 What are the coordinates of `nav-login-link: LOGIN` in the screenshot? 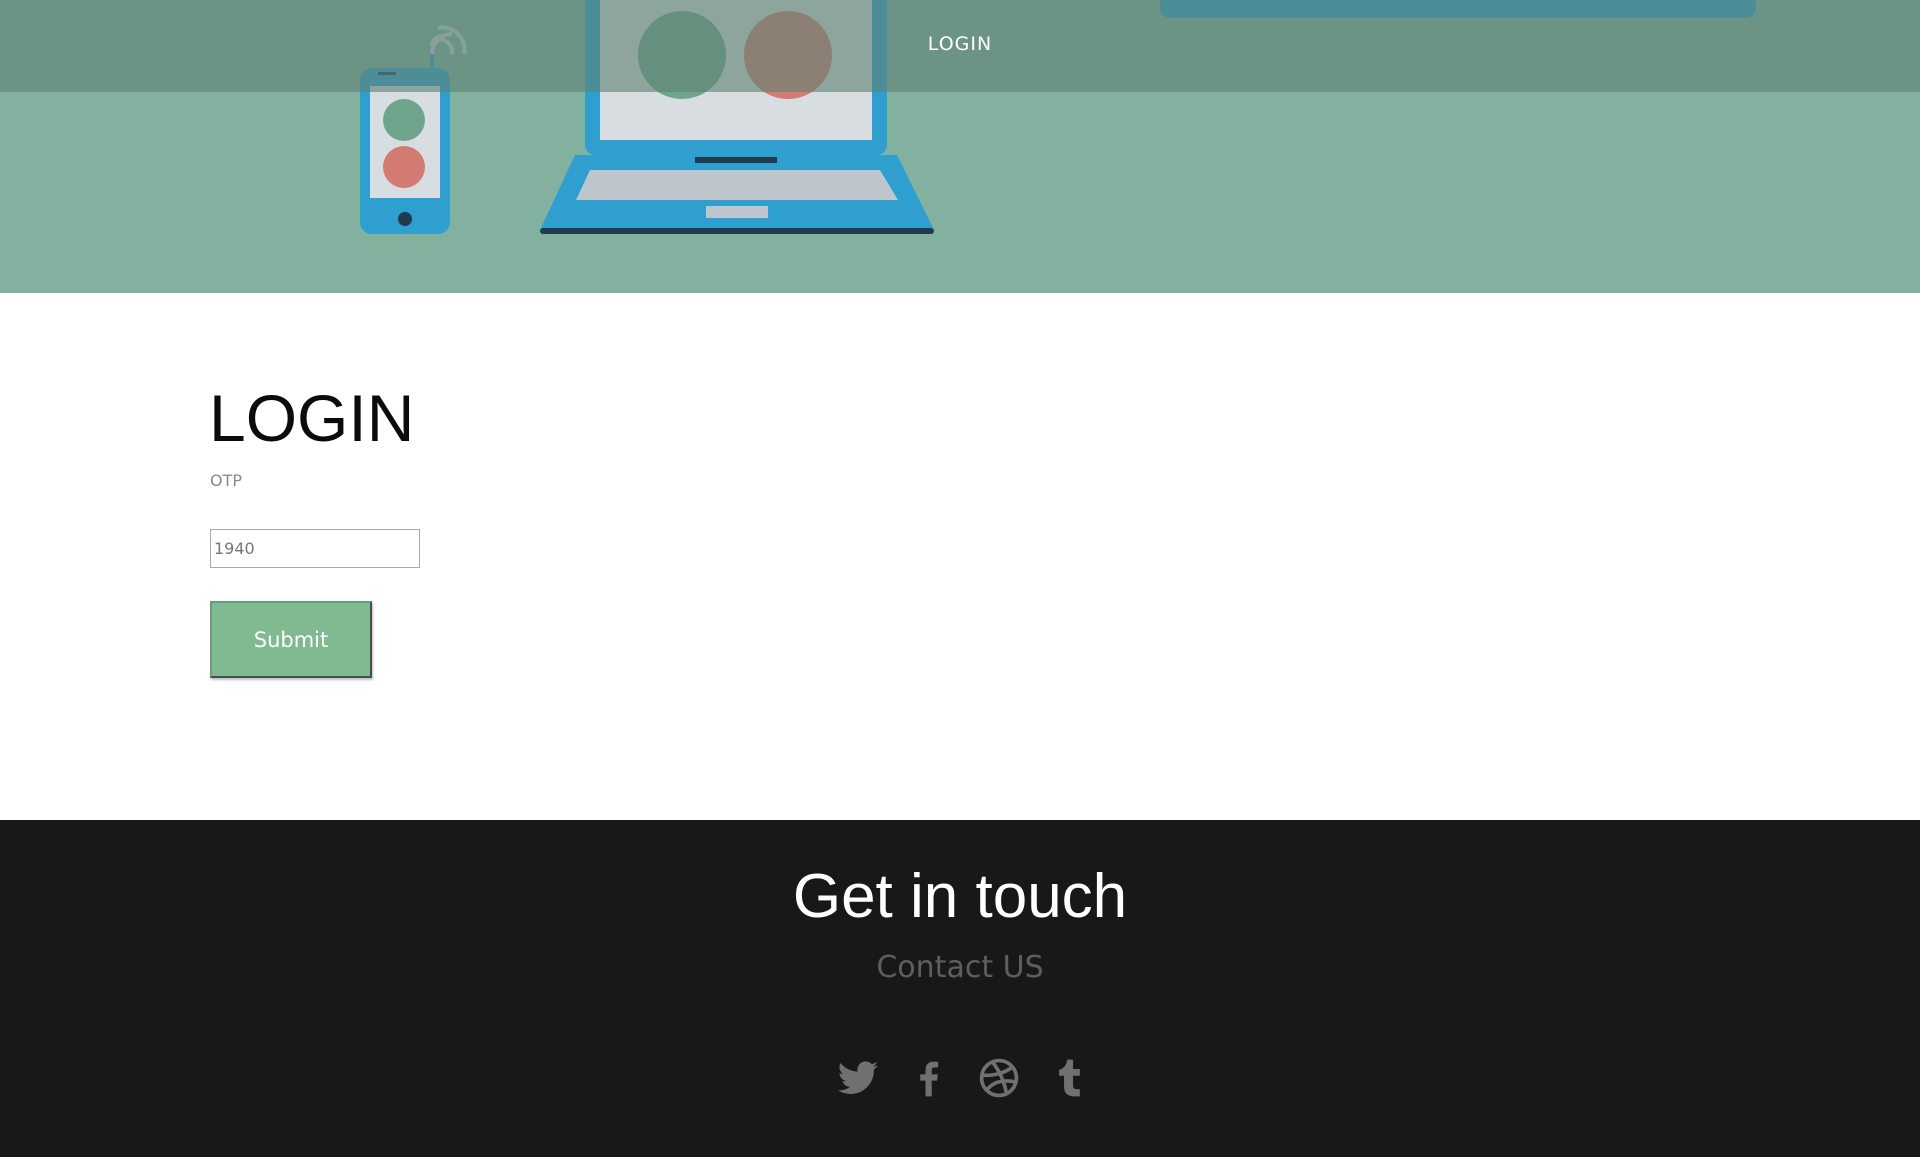 It's located at (960, 44).